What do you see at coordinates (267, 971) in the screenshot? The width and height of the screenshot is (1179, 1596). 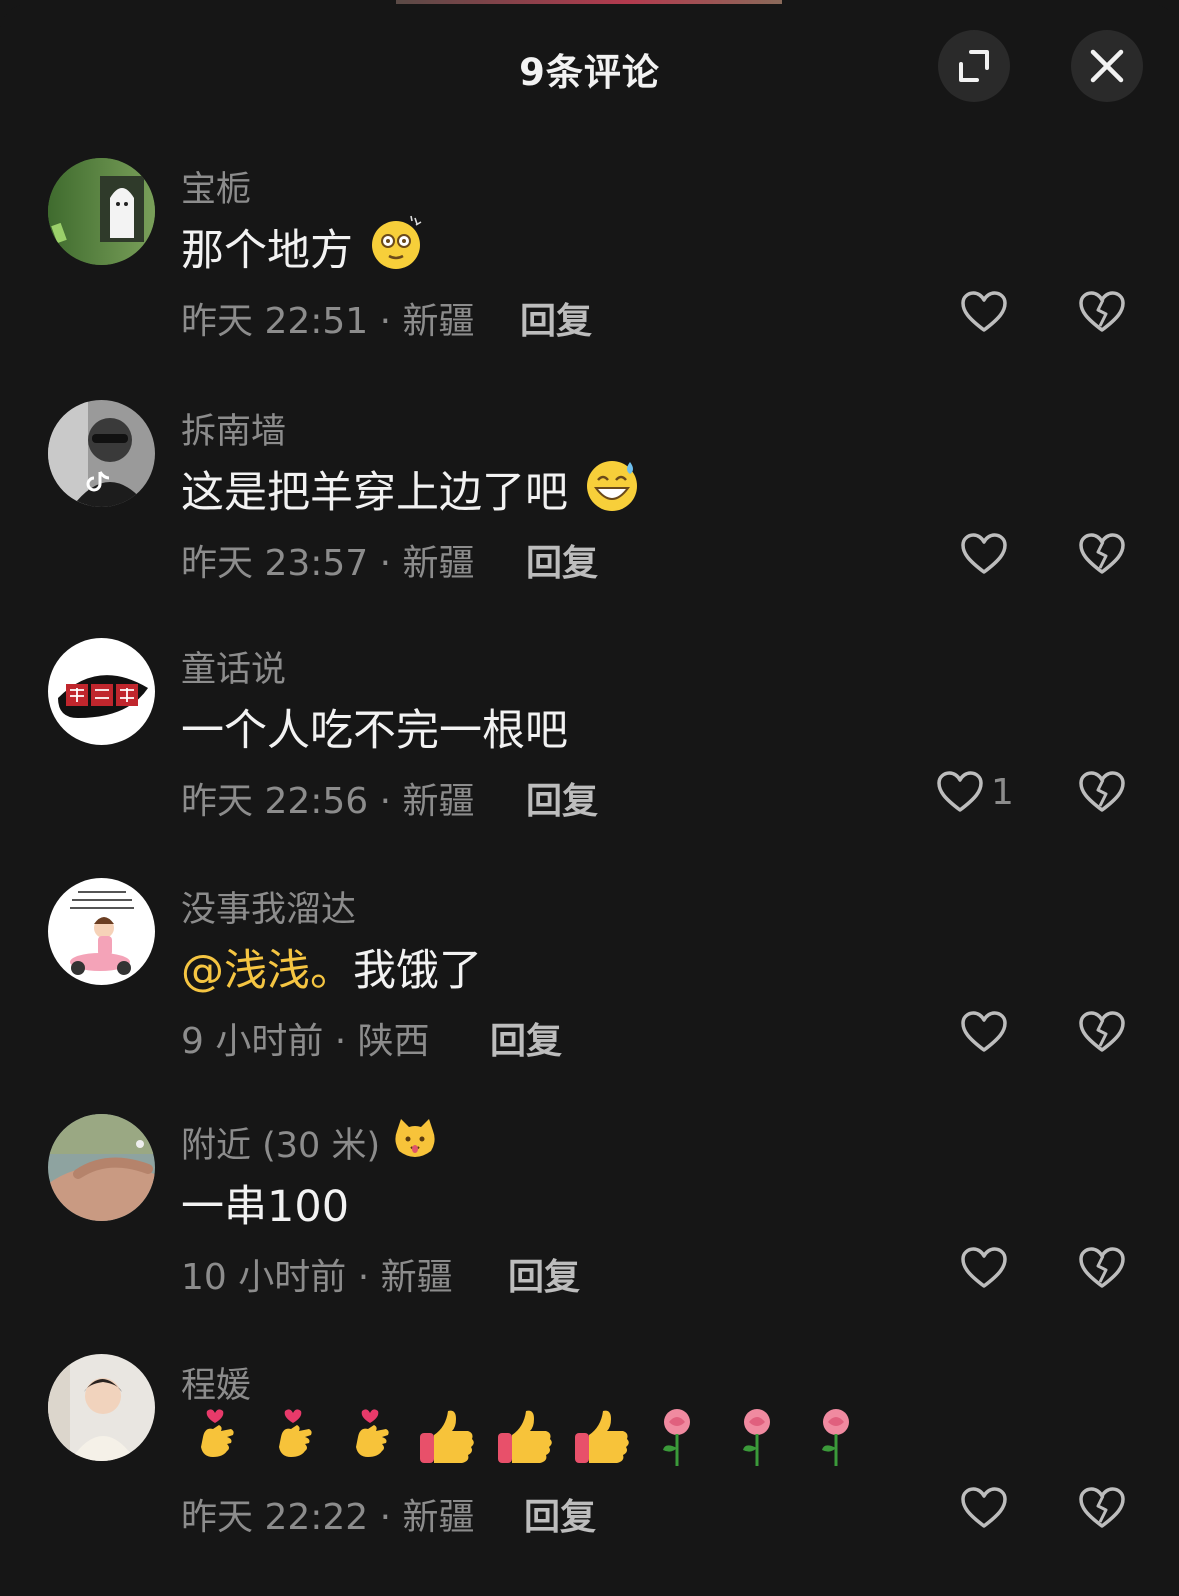 I see `mention-link: @浅浅。` at bounding box center [267, 971].